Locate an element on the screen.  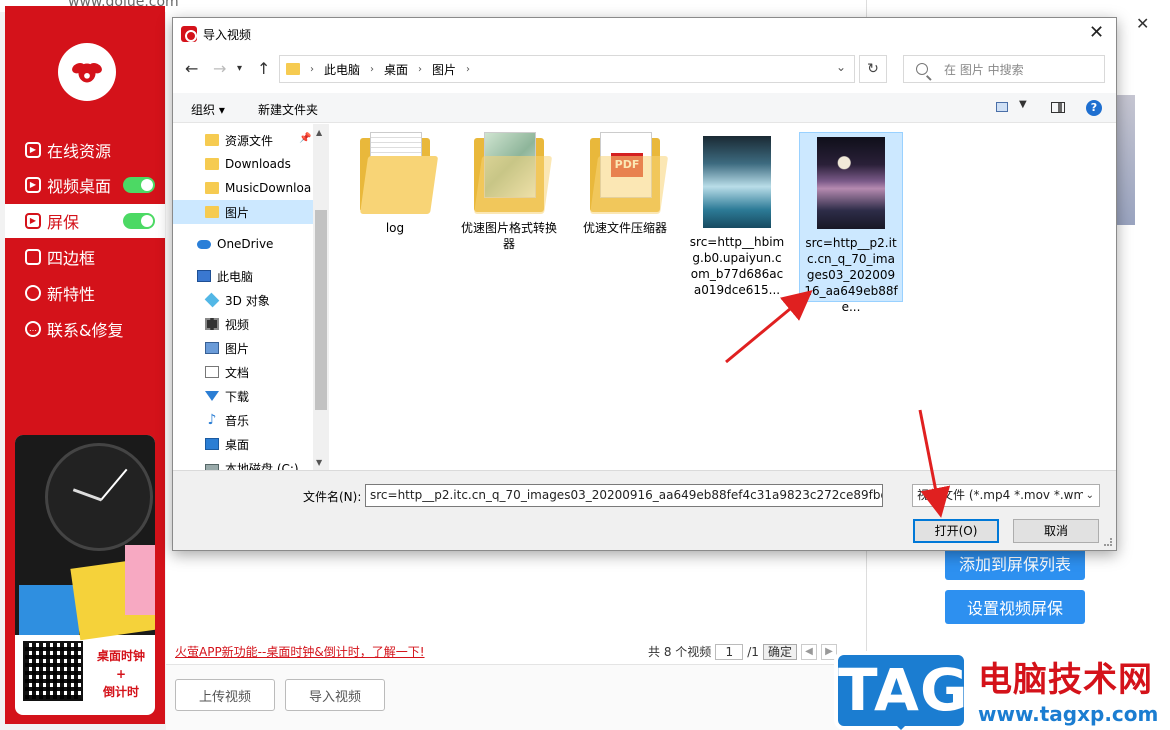
sidebar-item-label: 在线资源 is located at coordinates (79, 151).